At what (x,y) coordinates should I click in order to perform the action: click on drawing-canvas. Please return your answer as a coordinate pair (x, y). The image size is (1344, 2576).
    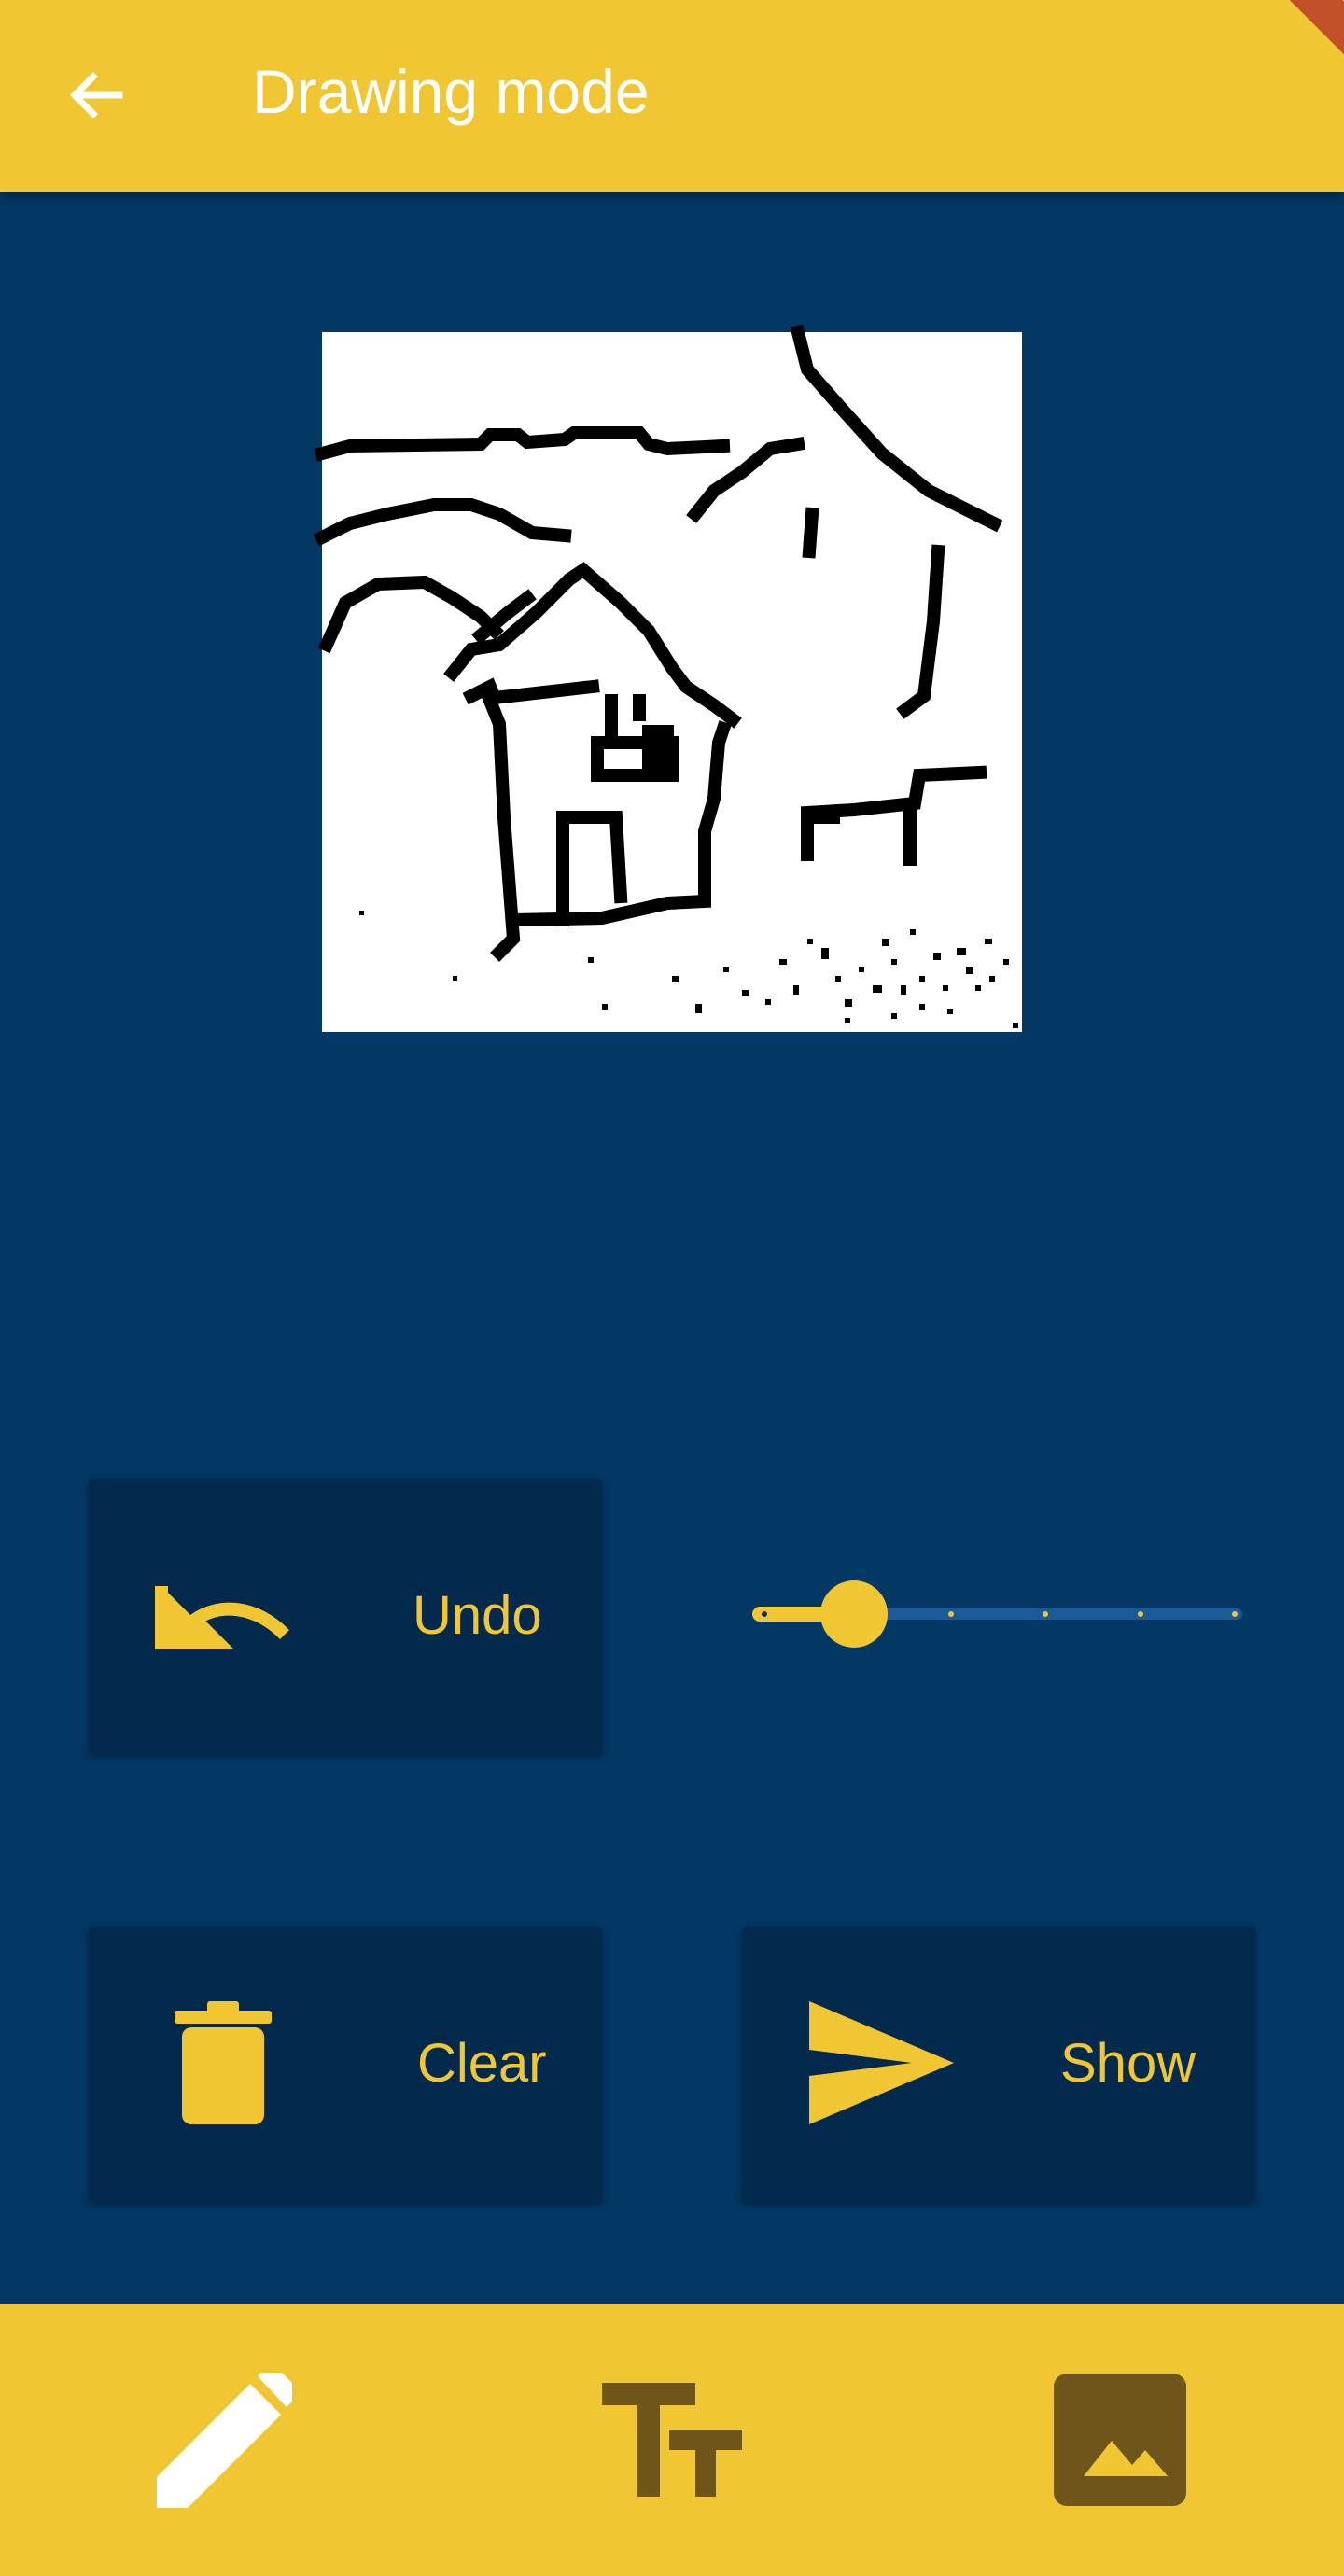
    Looking at the image, I should click on (667, 678).